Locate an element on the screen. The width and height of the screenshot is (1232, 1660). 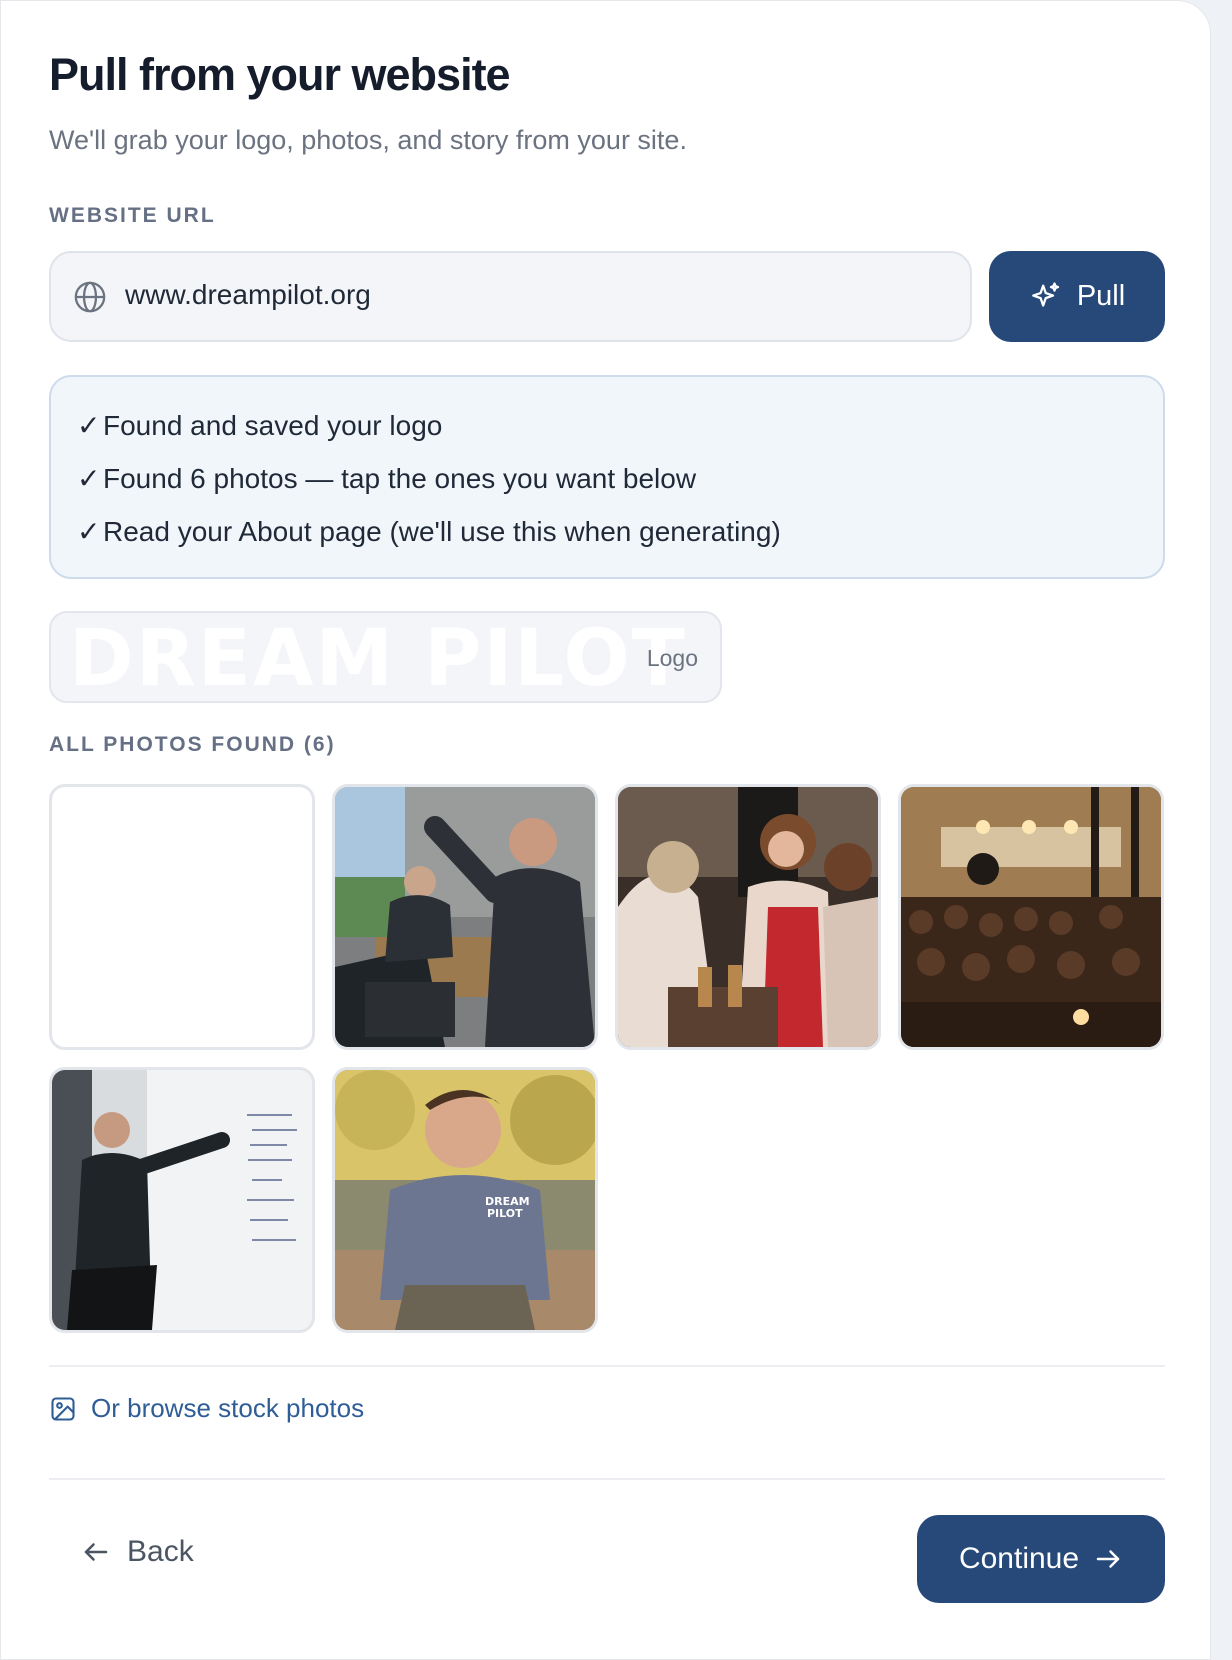
website-url-label: WEBSITE URL is located at coordinates (132, 215).